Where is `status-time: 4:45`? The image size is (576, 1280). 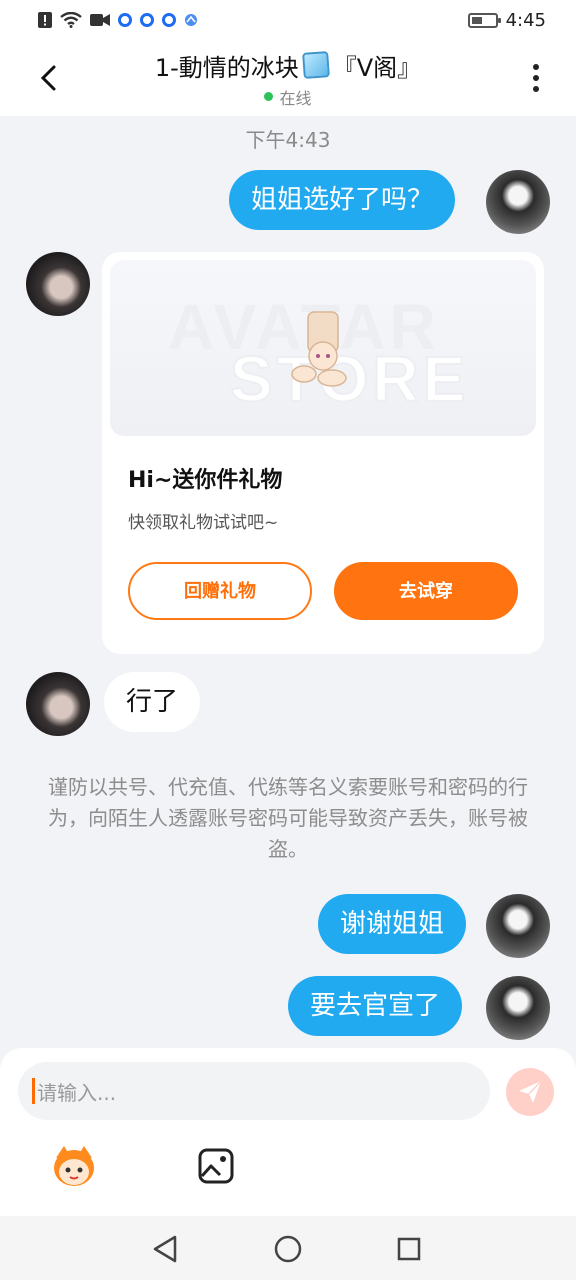 status-time: 4:45 is located at coordinates (525, 20).